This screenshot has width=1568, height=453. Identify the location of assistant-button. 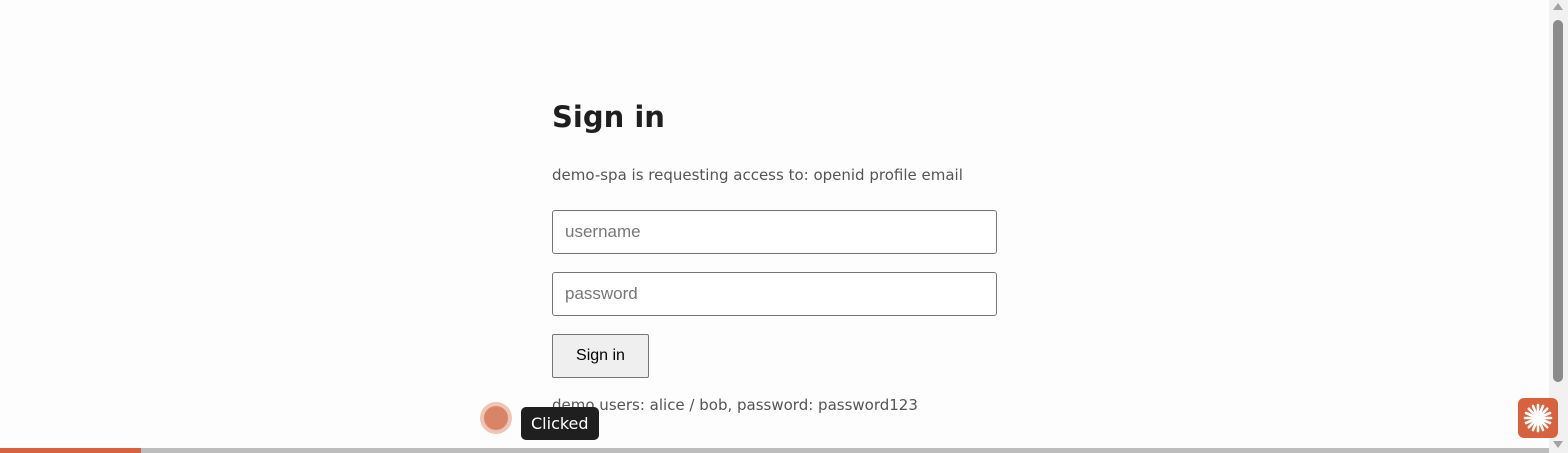
(1538, 418).